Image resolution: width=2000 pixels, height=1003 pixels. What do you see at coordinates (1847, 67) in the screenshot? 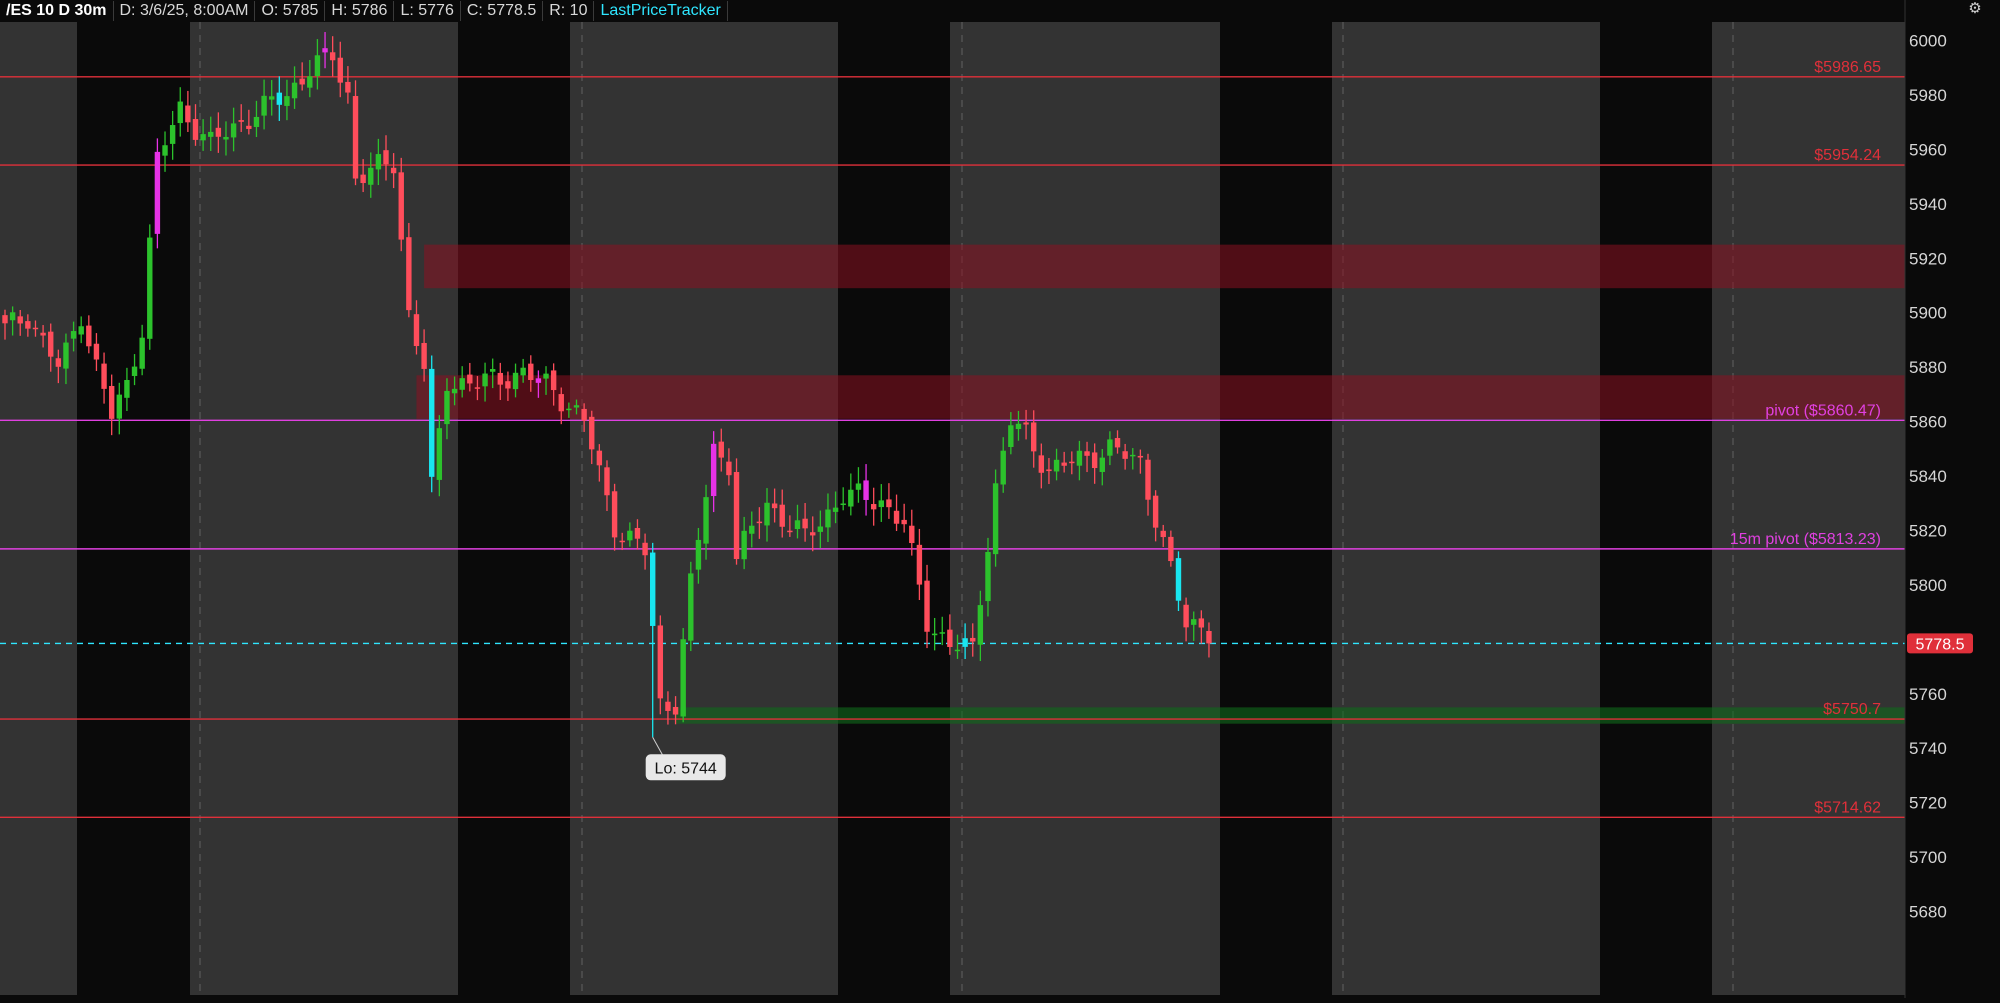
I see `level-label: $5986.65` at bounding box center [1847, 67].